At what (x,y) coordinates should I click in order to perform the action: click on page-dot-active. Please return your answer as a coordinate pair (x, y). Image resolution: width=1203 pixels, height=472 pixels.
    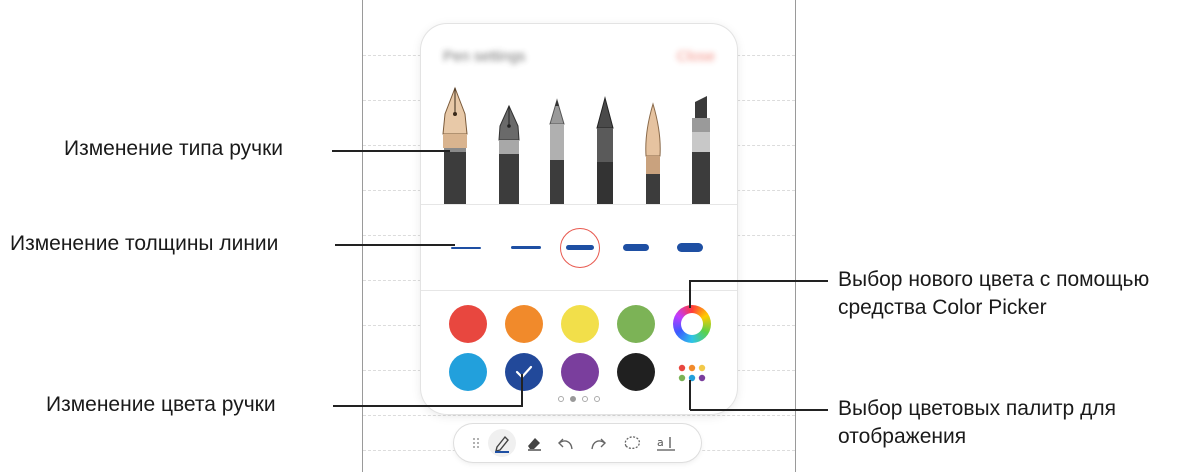
    Looking at the image, I should click on (573, 399).